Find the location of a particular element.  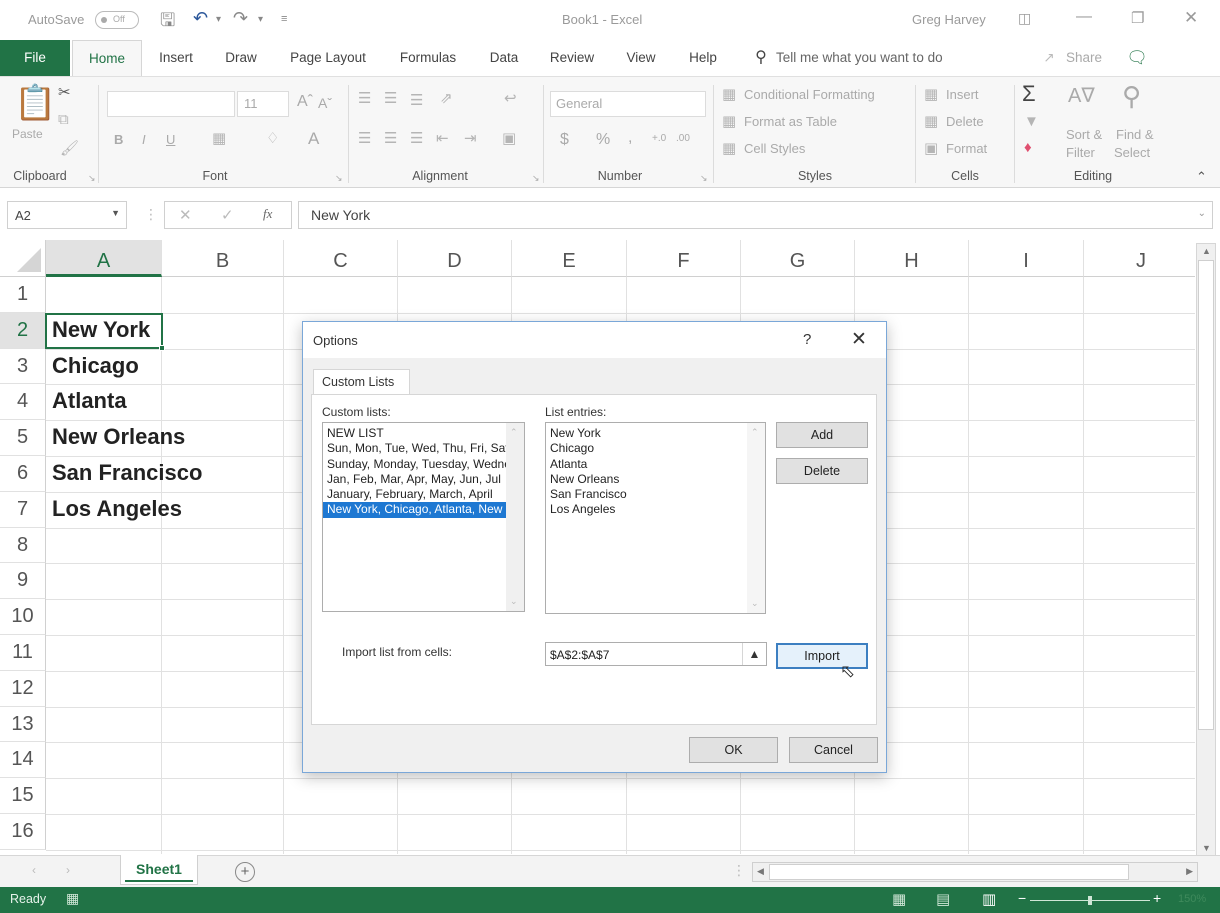

redo-icon: ↷ is located at coordinates (240, 18).